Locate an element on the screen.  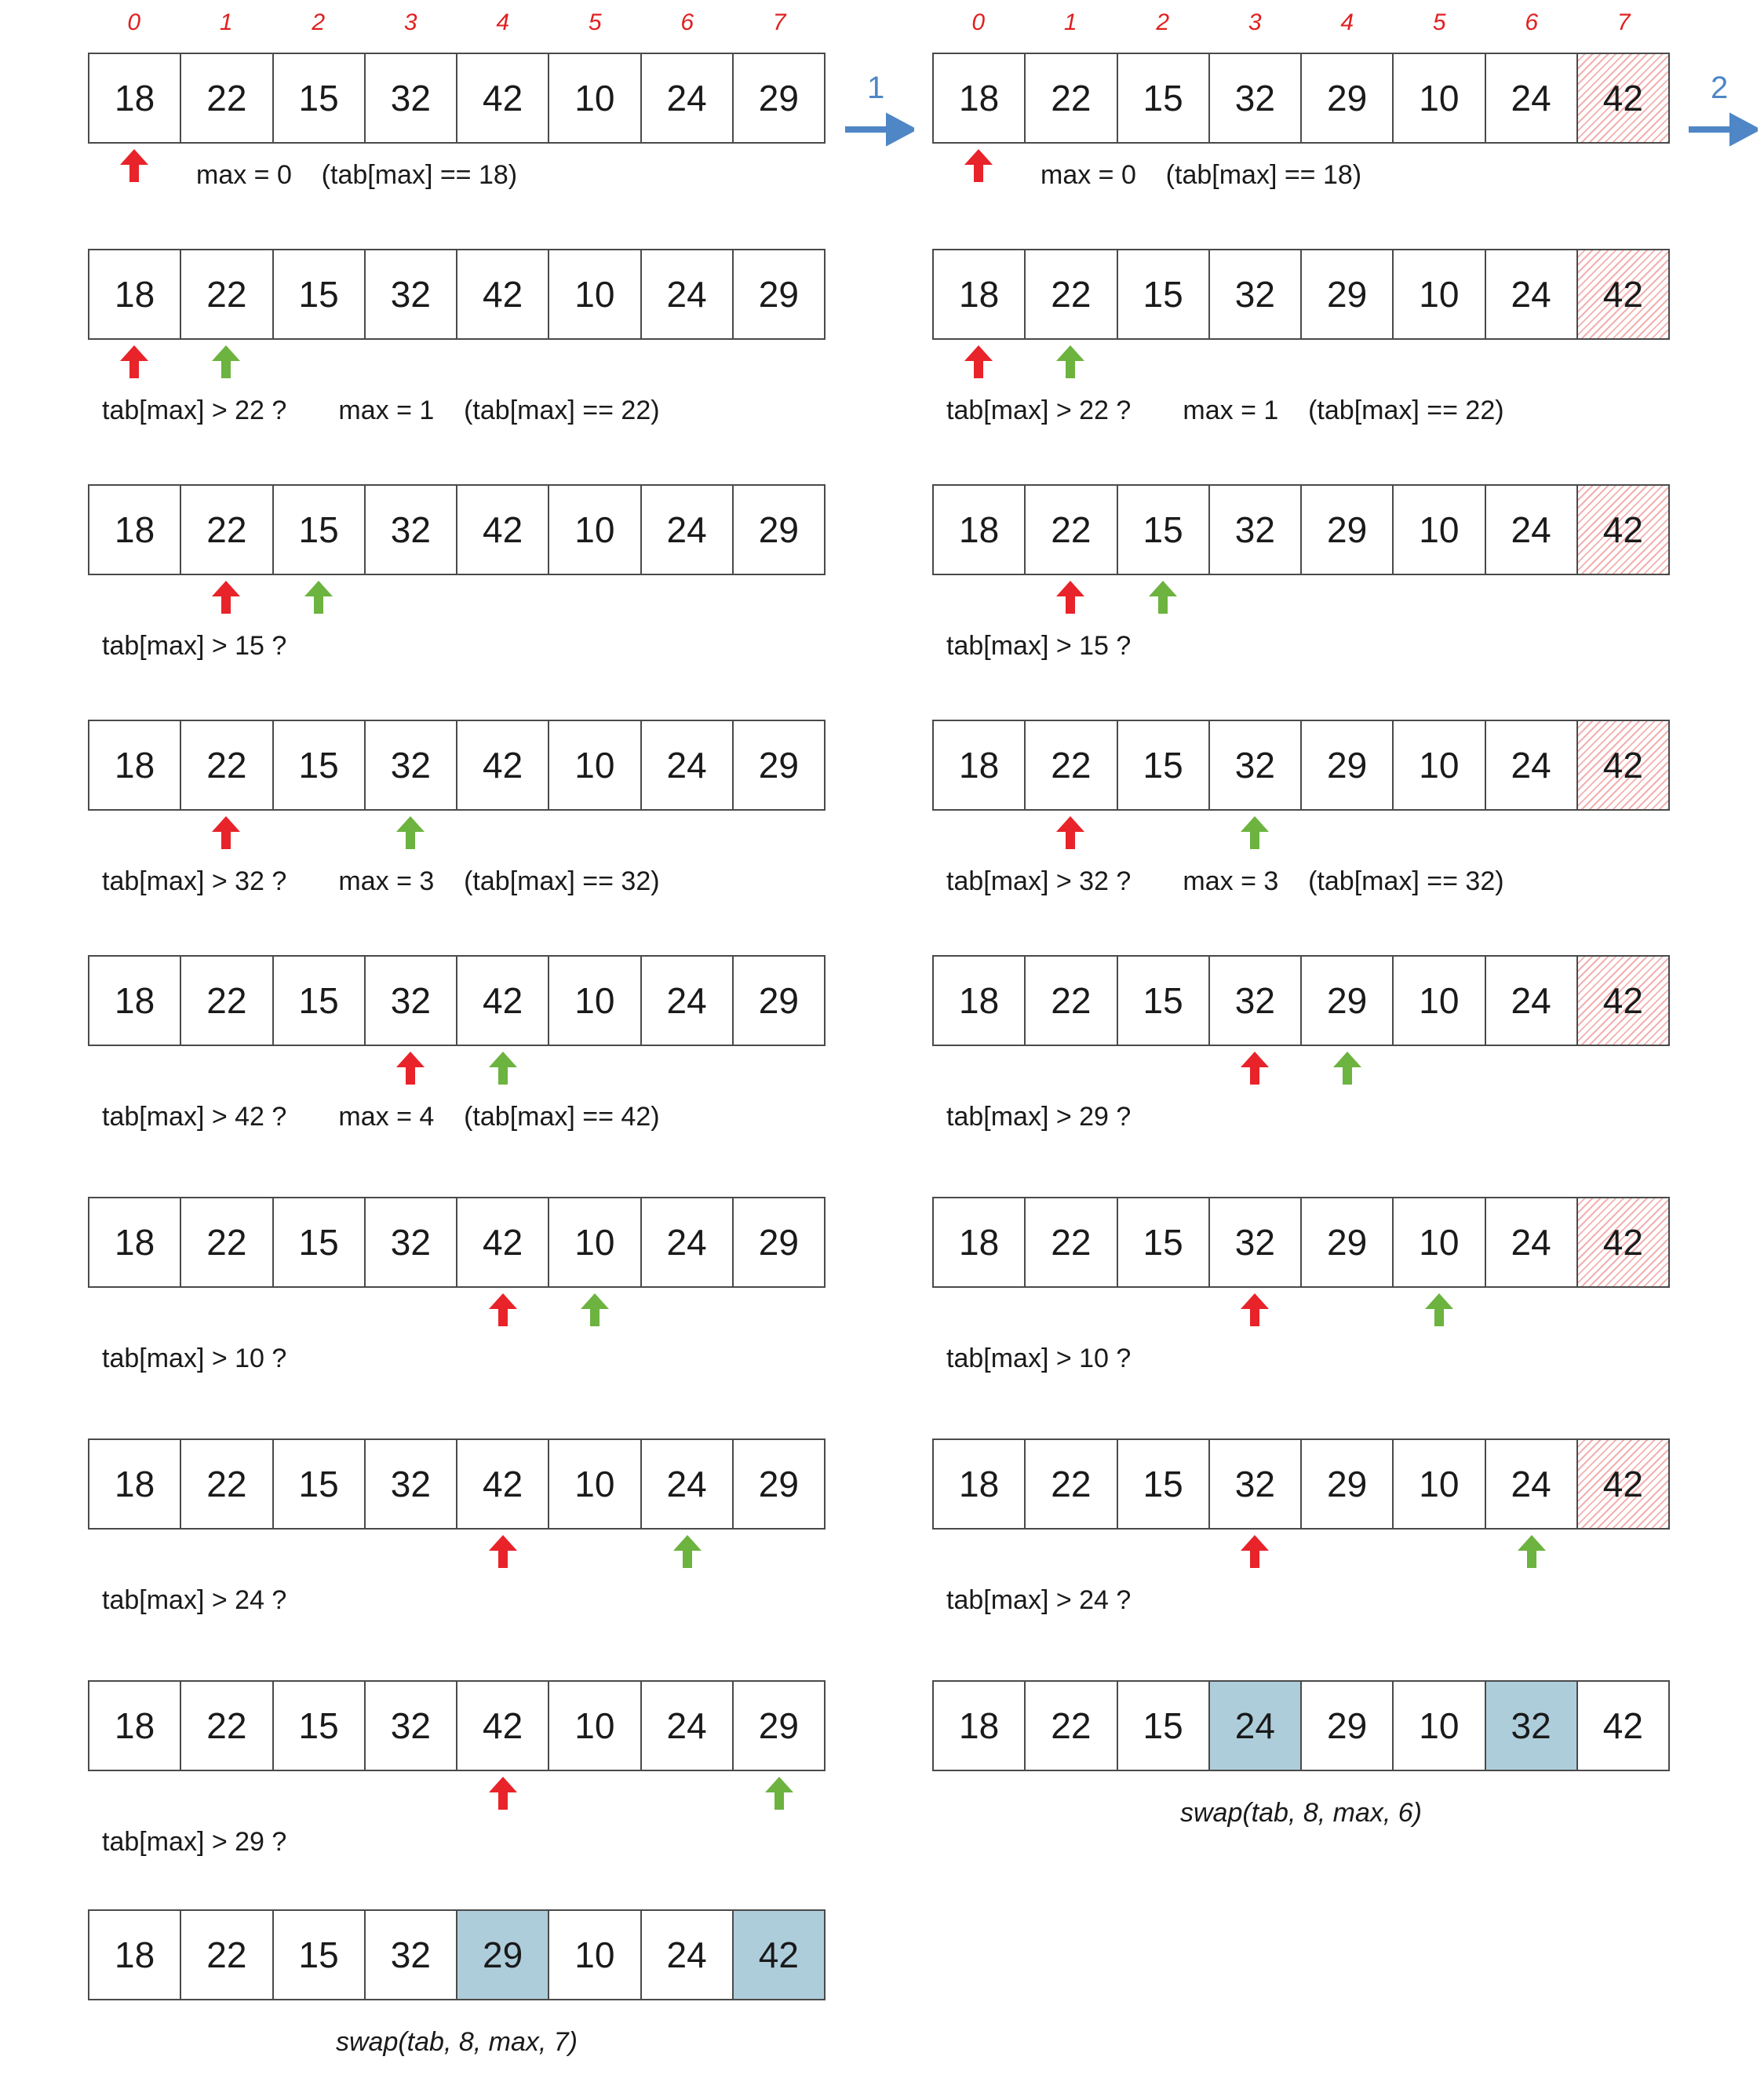
step-description: tab[max] > 32 ? max = 3 (tab[max] == 32) is located at coordinates (1225, 881).